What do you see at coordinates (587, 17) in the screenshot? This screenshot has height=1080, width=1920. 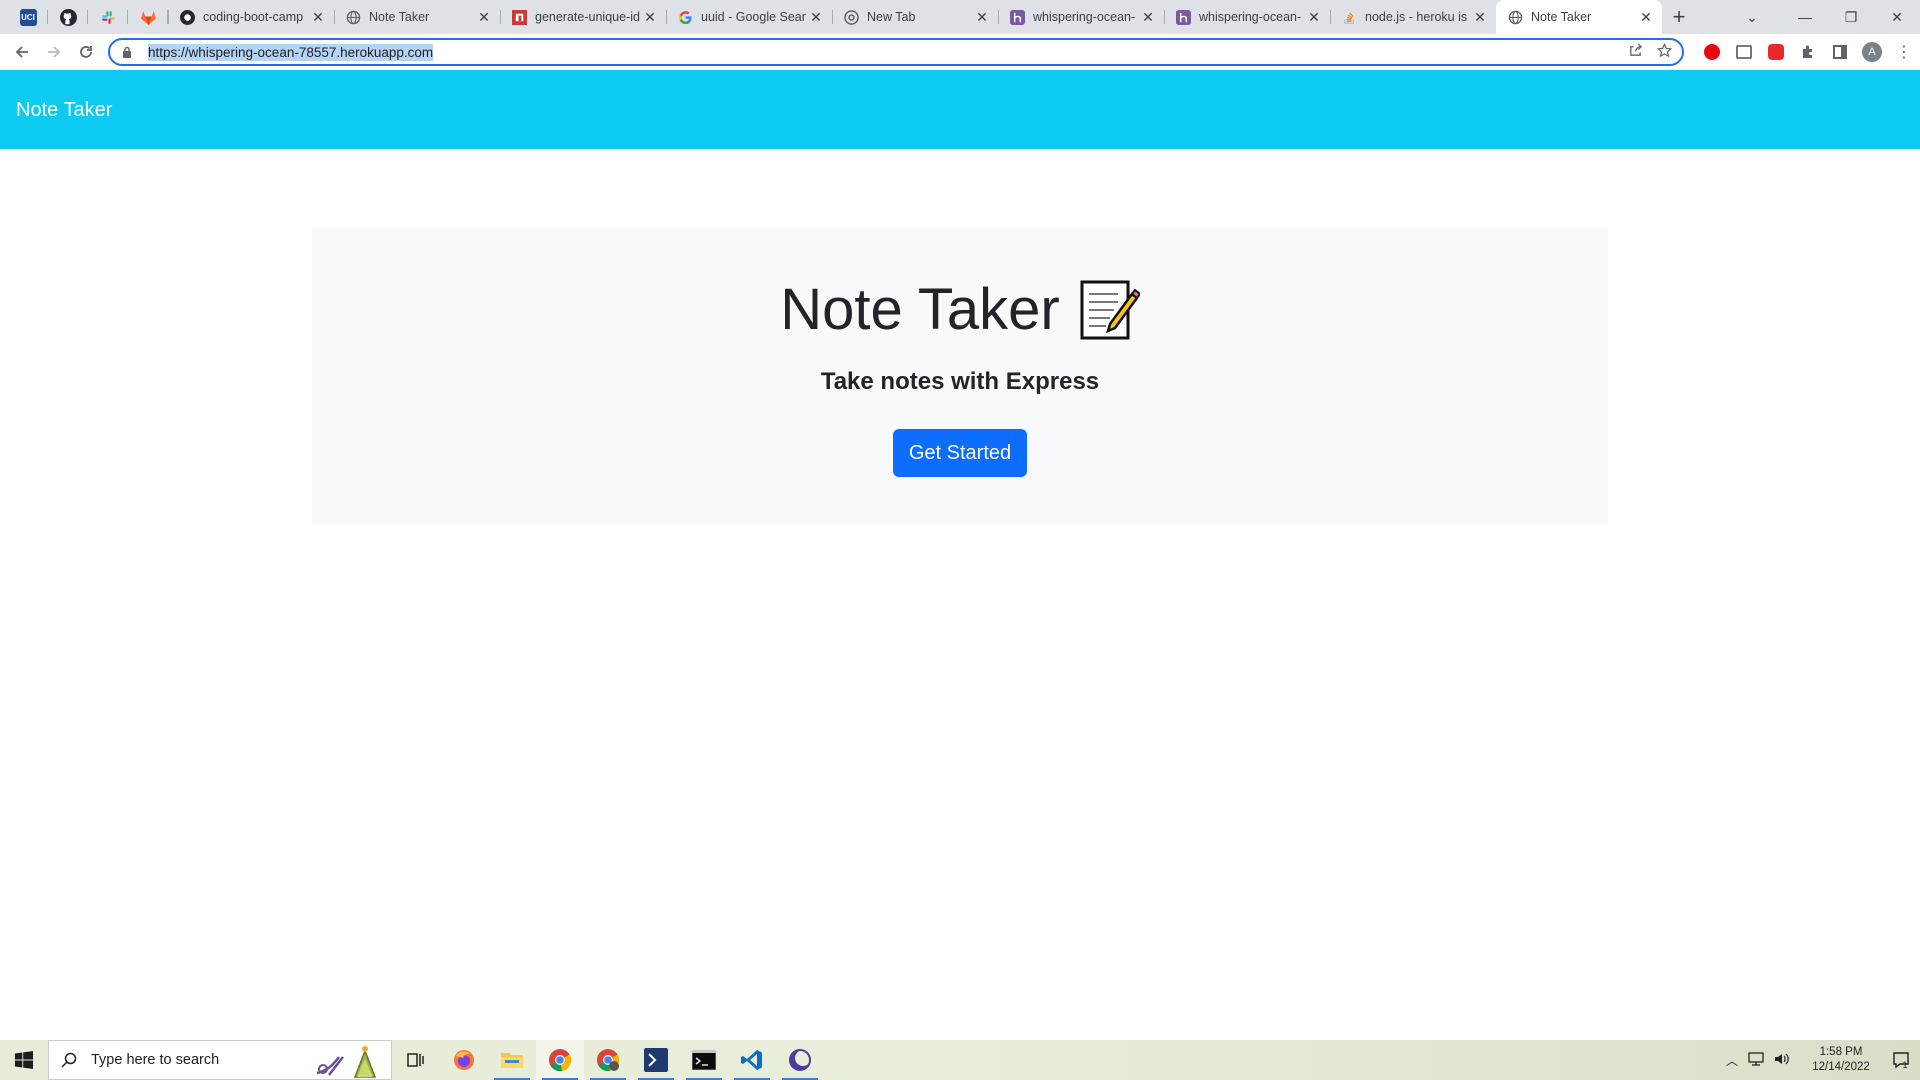 I see `tab-title: generate-unique-id` at bounding box center [587, 17].